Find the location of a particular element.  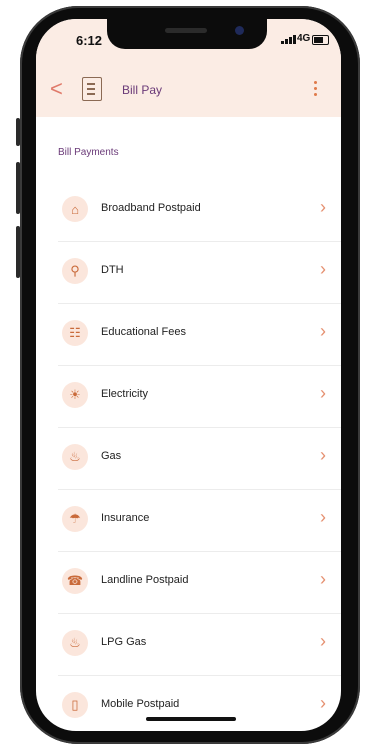

more-vertical-icon is located at coordinates (316, 89).